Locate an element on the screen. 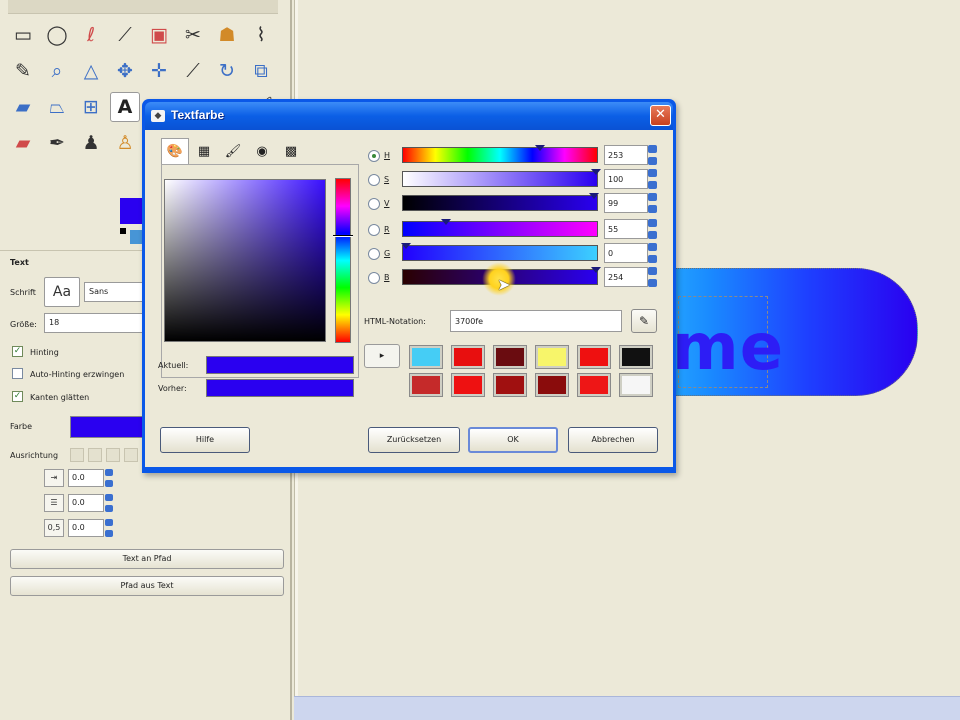 This screenshot has height=720, width=960. blue-value-input: 254 is located at coordinates (626, 277).